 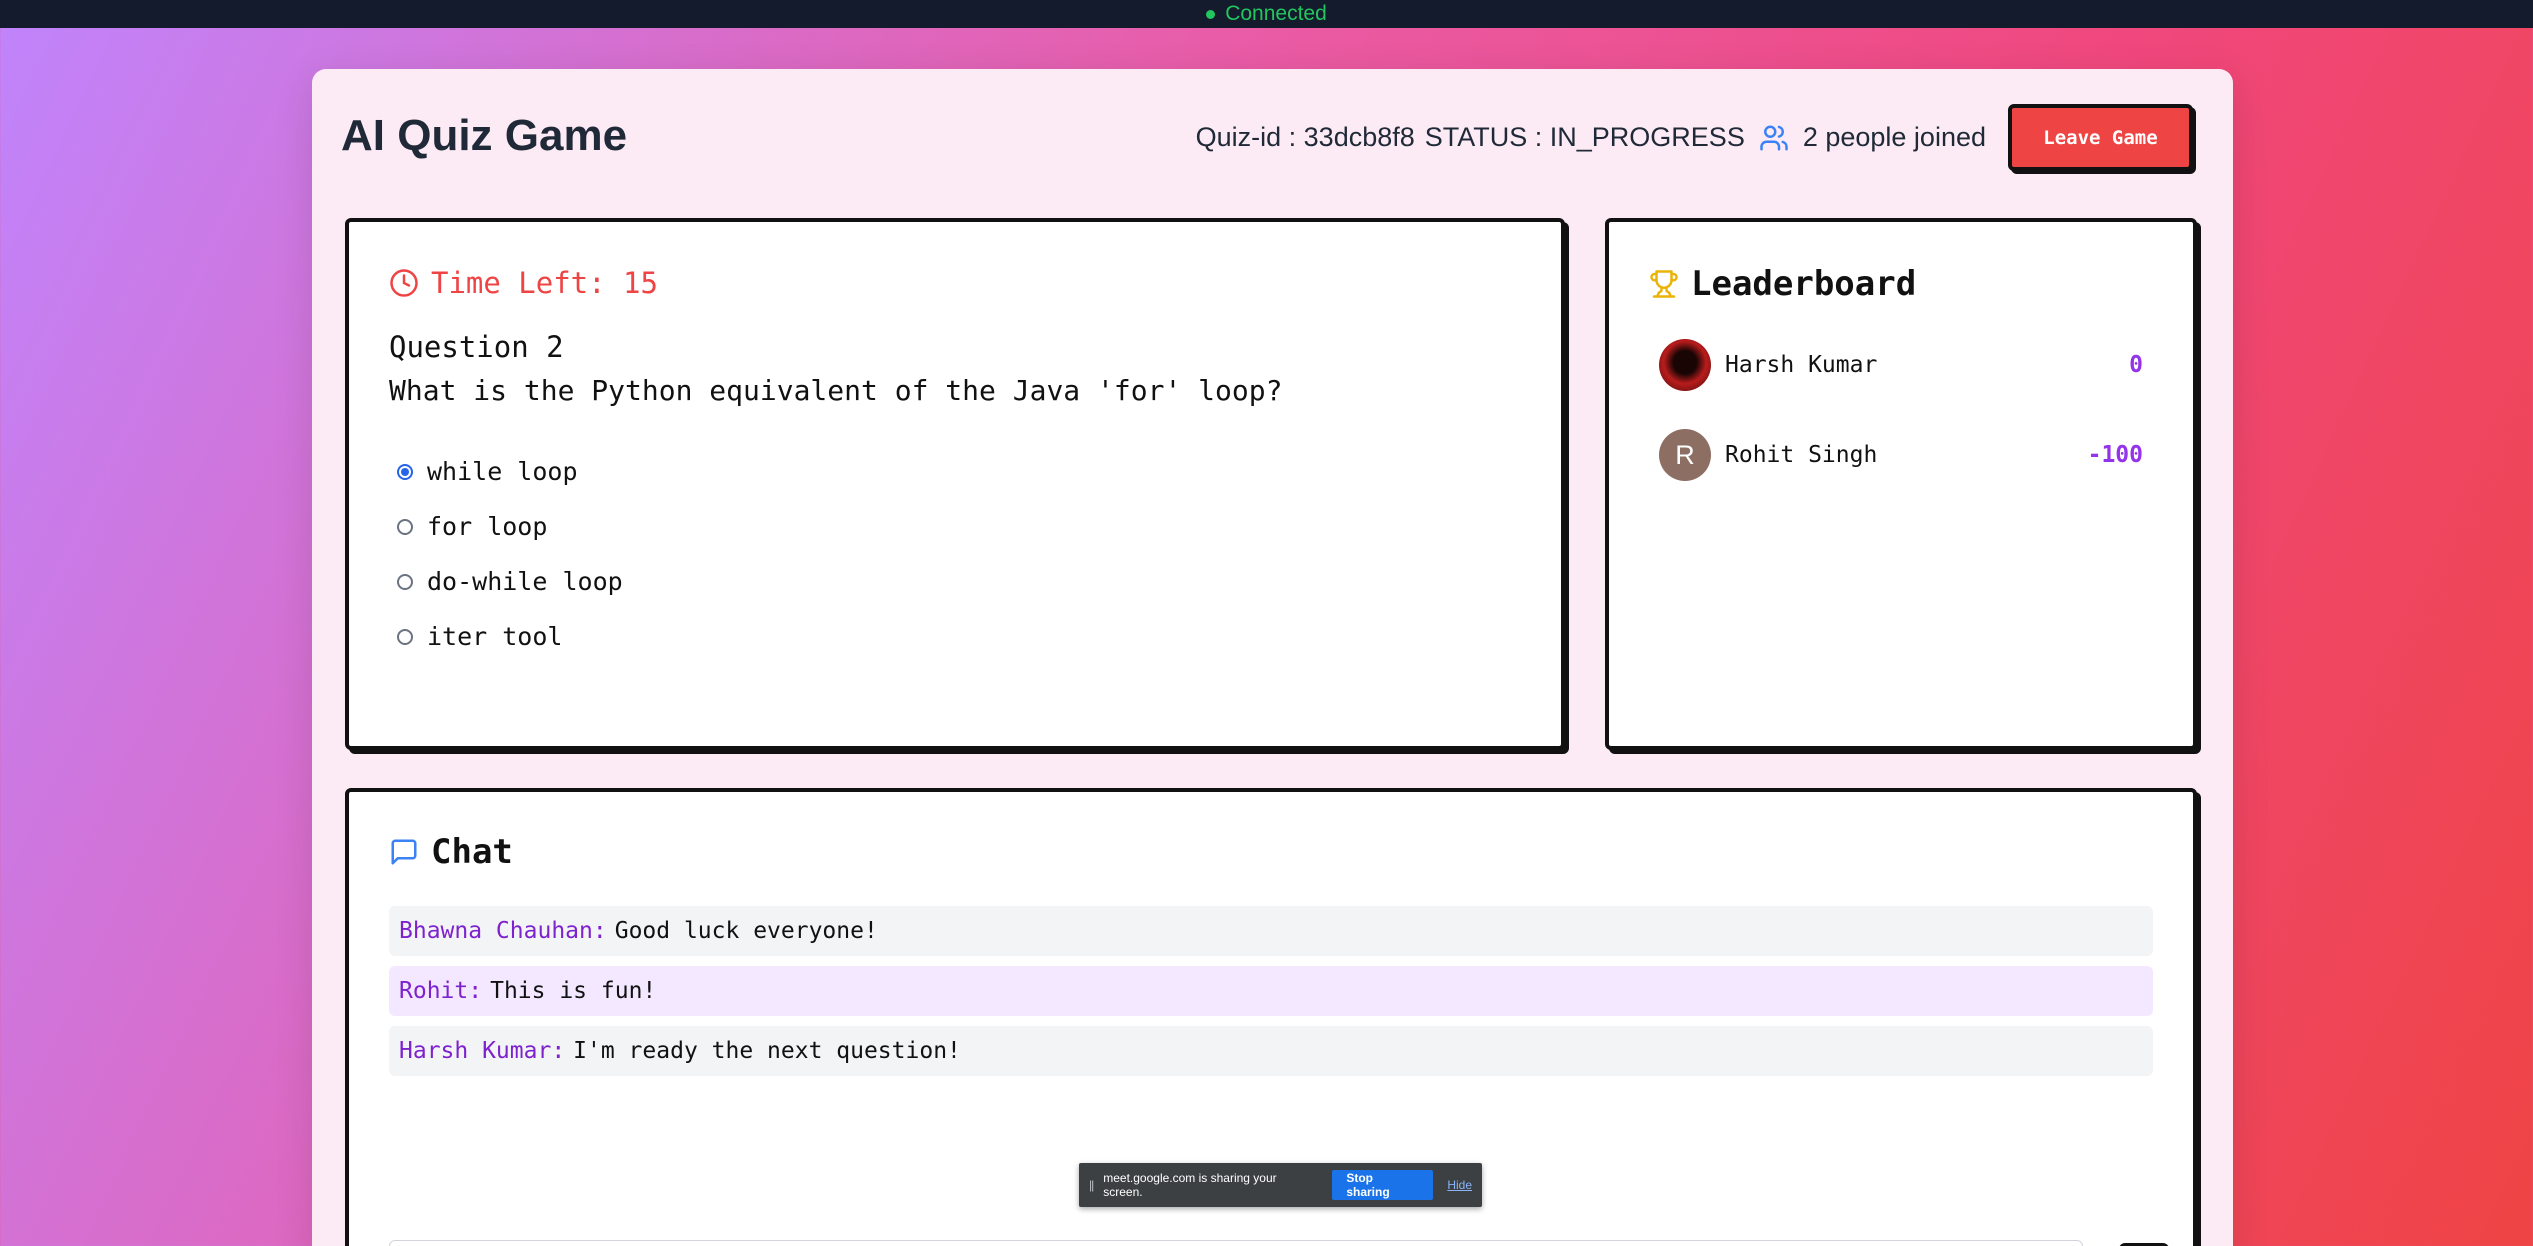 I want to click on connection-status: Connected, so click(x=1276, y=13).